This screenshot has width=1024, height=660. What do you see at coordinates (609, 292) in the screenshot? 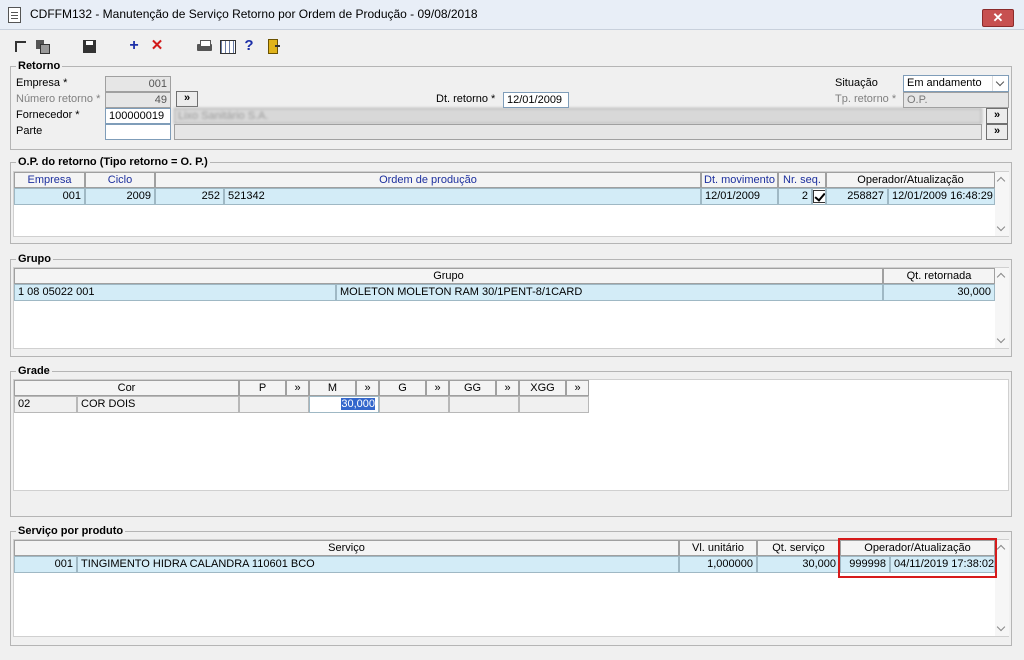
I see `grupo-cell-description: MOLETON MOLETON RAM 30/1PENT-8/1CARD` at bounding box center [609, 292].